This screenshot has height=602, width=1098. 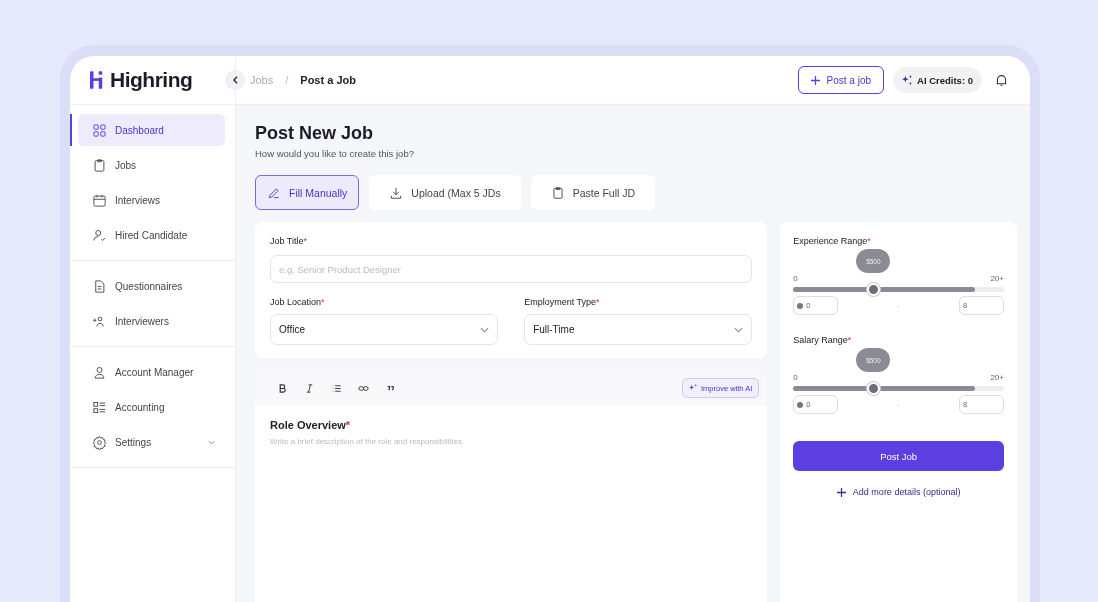 What do you see at coordinates (384, 329) in the screenshot?
I see `job-location-select: Office` at bounding box center [384, 329].